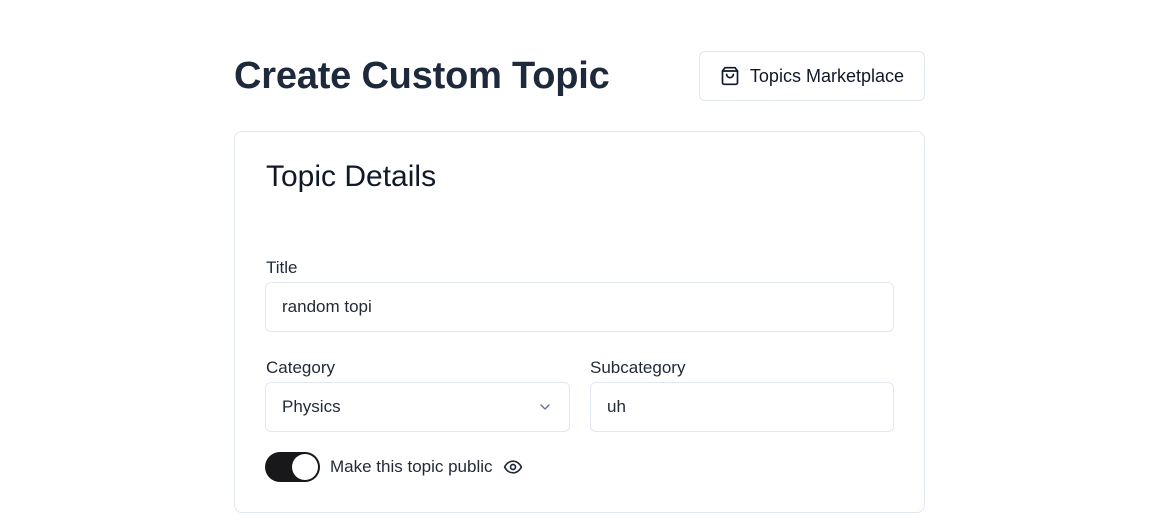 The image size is (1152, 520). What do you see at coordinates (311, 406) in the screenshot?
I see `category-selected-value: Physics` at bounding box center [311, 406].